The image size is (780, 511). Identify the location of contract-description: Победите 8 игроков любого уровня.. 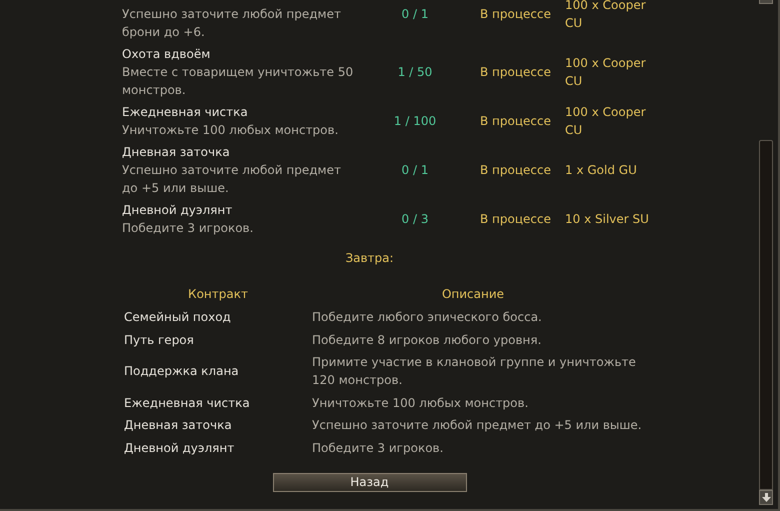
(427, 340).